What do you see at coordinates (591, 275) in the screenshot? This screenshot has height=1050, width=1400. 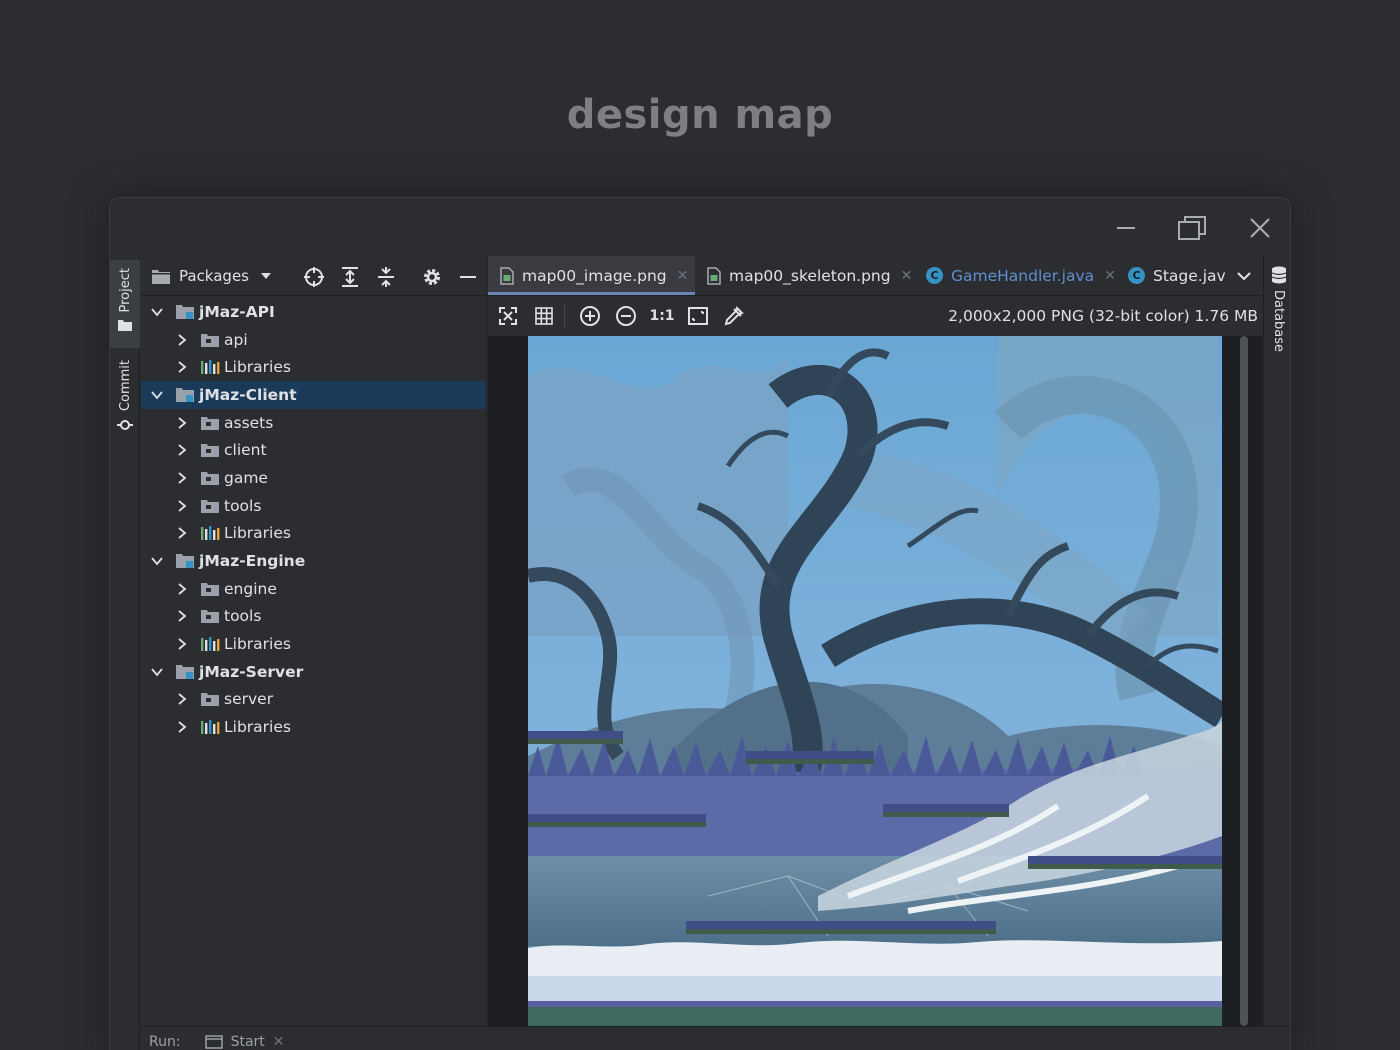 I see `tab-map00-image: map00_image.png ✕` at bounding box center [591, 275].